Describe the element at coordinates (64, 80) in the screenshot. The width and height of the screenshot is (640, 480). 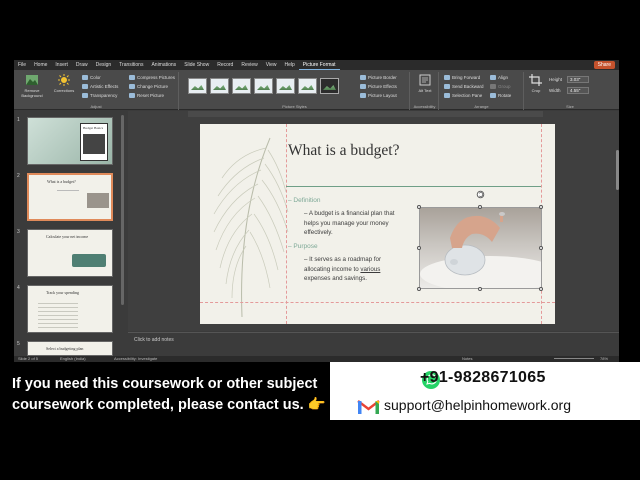
I see `sun-icon` at that location.